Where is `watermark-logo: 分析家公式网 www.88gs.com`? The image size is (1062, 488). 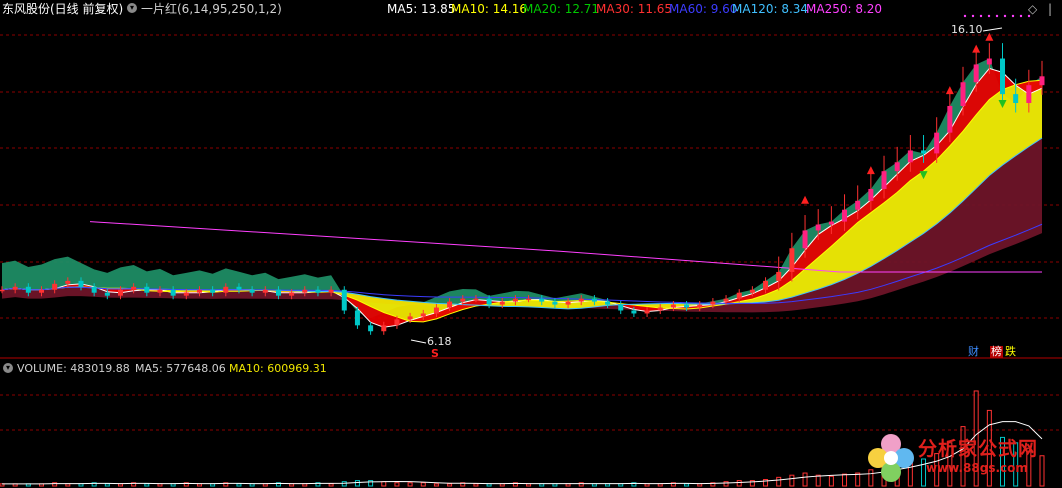 watermark-logo: 分析家公式网 www.88gs.com is located at coordinates (964, 459).